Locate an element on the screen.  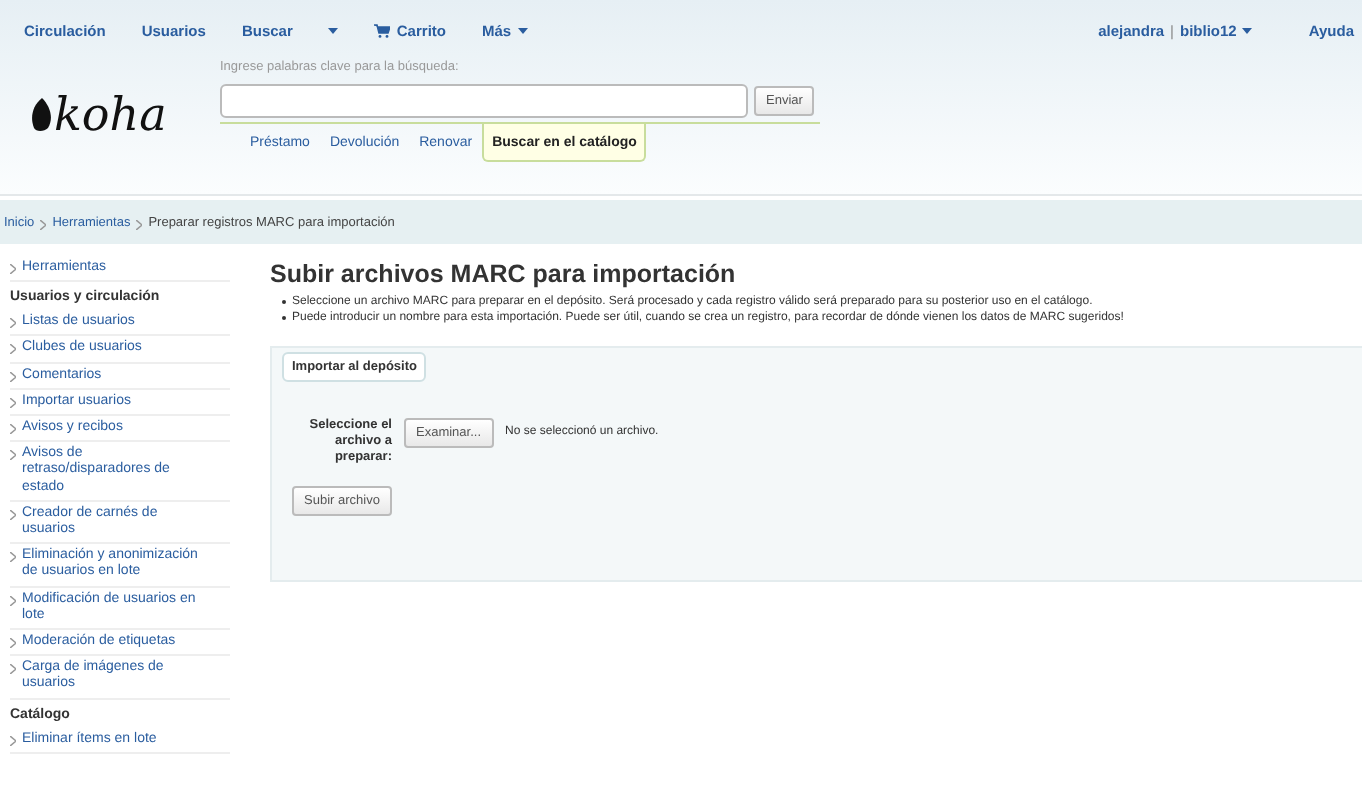
logo: koha is located at coordinates (125, 104).